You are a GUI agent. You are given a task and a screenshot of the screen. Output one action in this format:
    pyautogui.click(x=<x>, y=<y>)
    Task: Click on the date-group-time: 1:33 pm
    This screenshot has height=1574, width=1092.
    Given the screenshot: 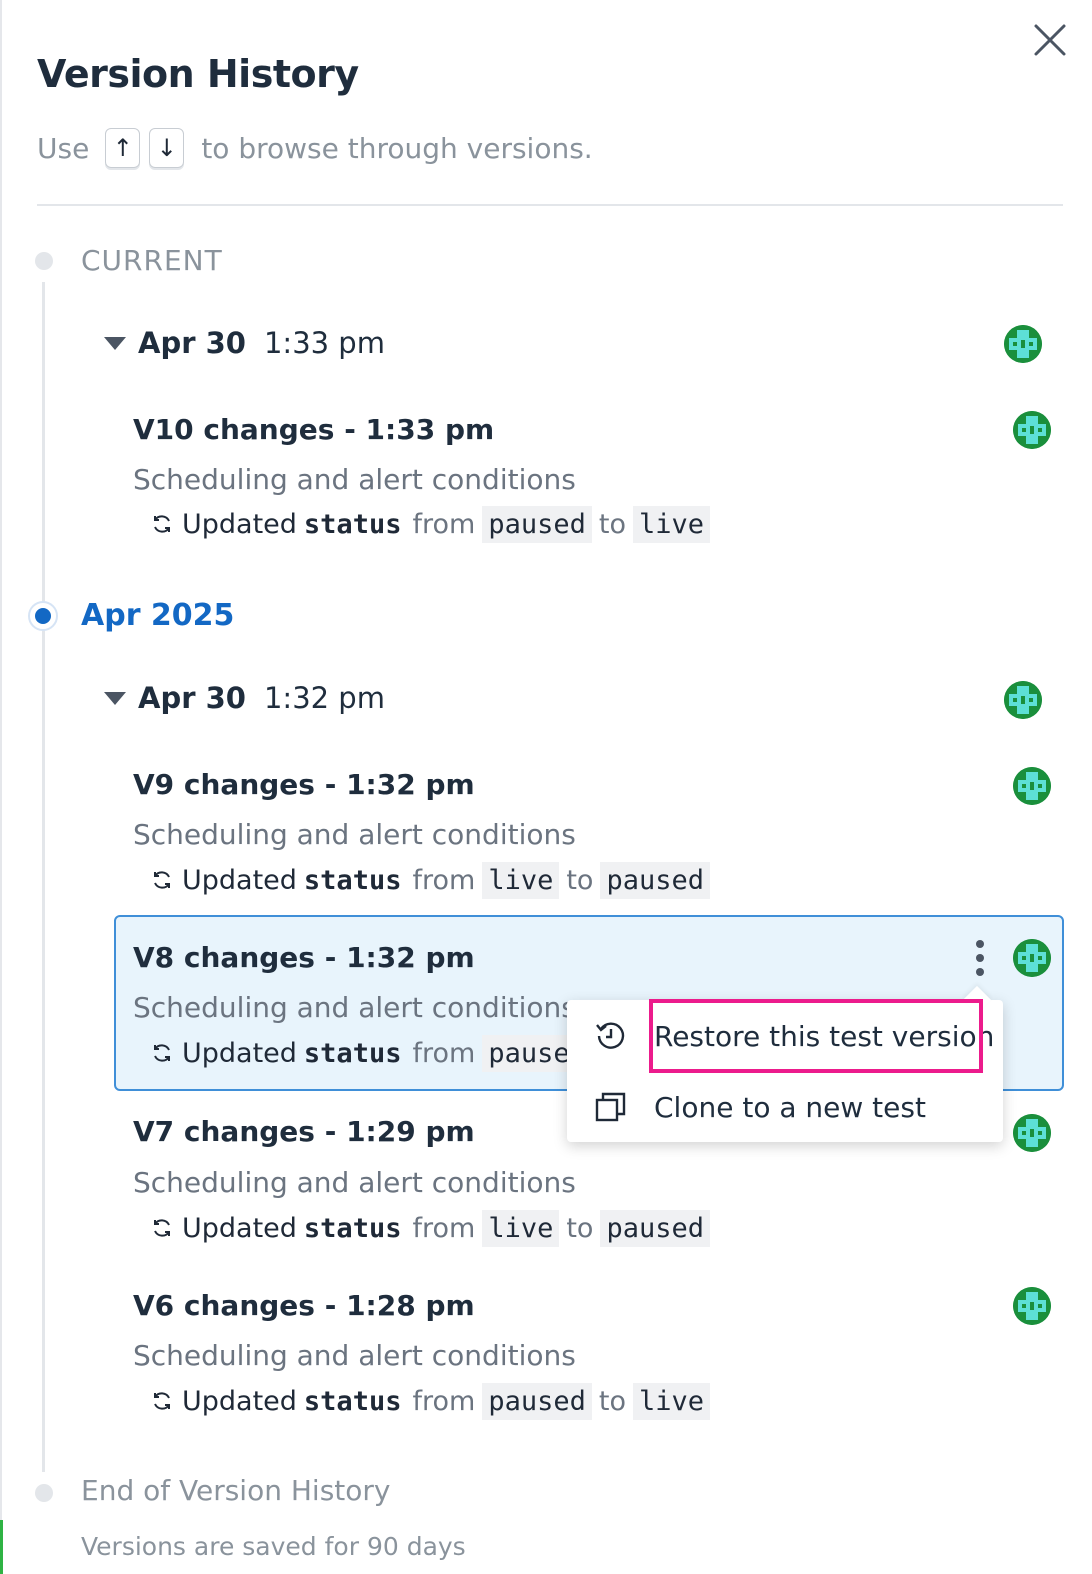 What is the action you would take?
    pyautogui.click(x=324, y=343)
    